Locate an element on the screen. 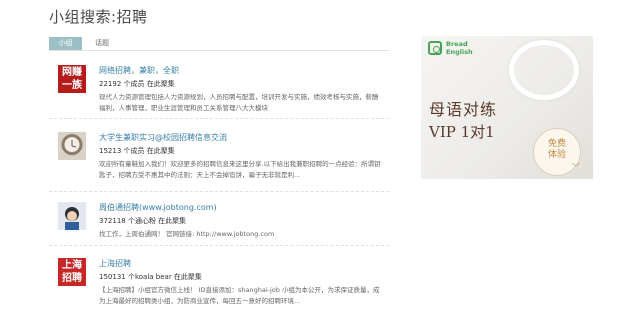 This screenshot has width=640, height=317. ad-brand: Bread English is located at coordinates (459, 48).